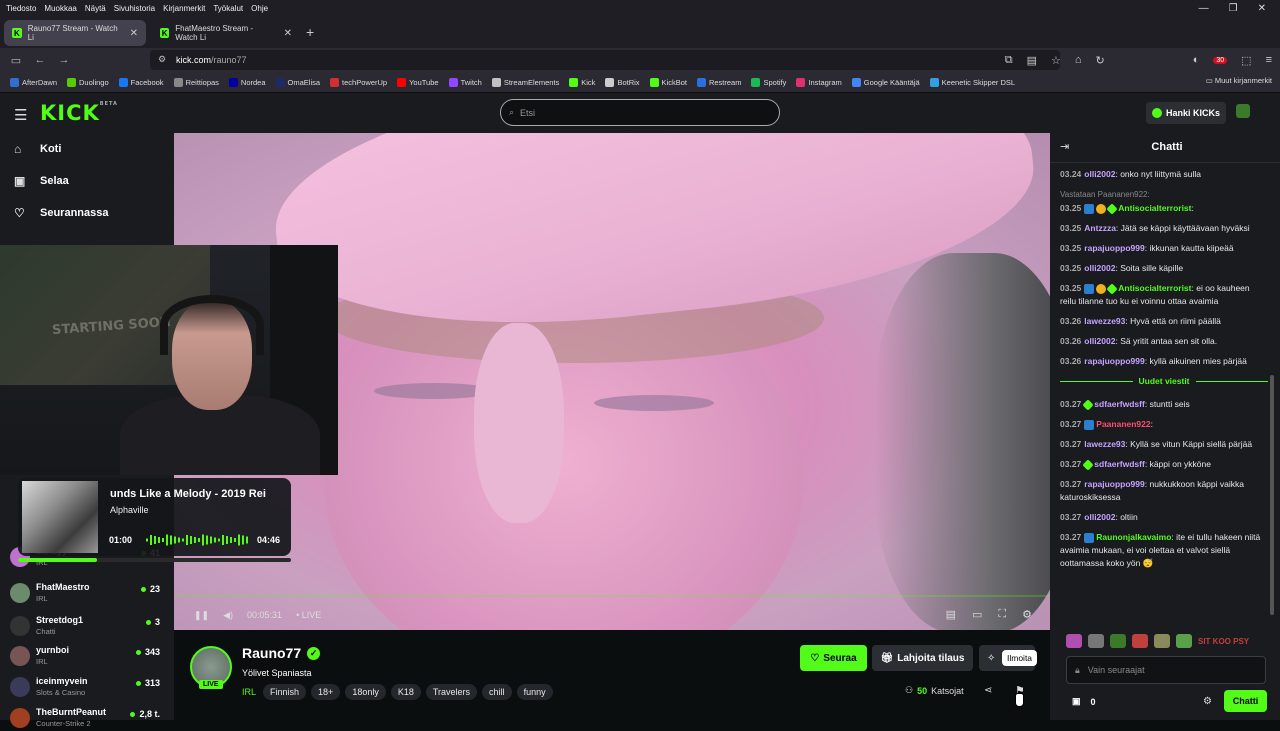 Image resolution: width=1280 pixels, height=731 pixels. What do you see at coordinates (1207, 701) in the screenshot?
I see `chat-settings-icon: ⚙` at bounding box center [1207, 701].